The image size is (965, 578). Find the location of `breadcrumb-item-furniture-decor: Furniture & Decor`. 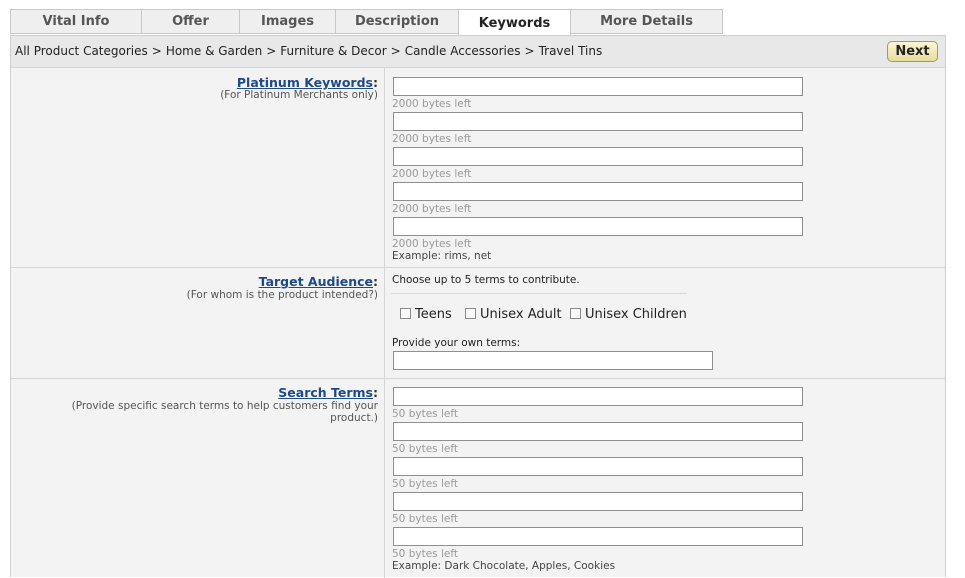

breadcrumb-item-furniture-decor: Furniture & Decor is located at coordinates (333, 51).